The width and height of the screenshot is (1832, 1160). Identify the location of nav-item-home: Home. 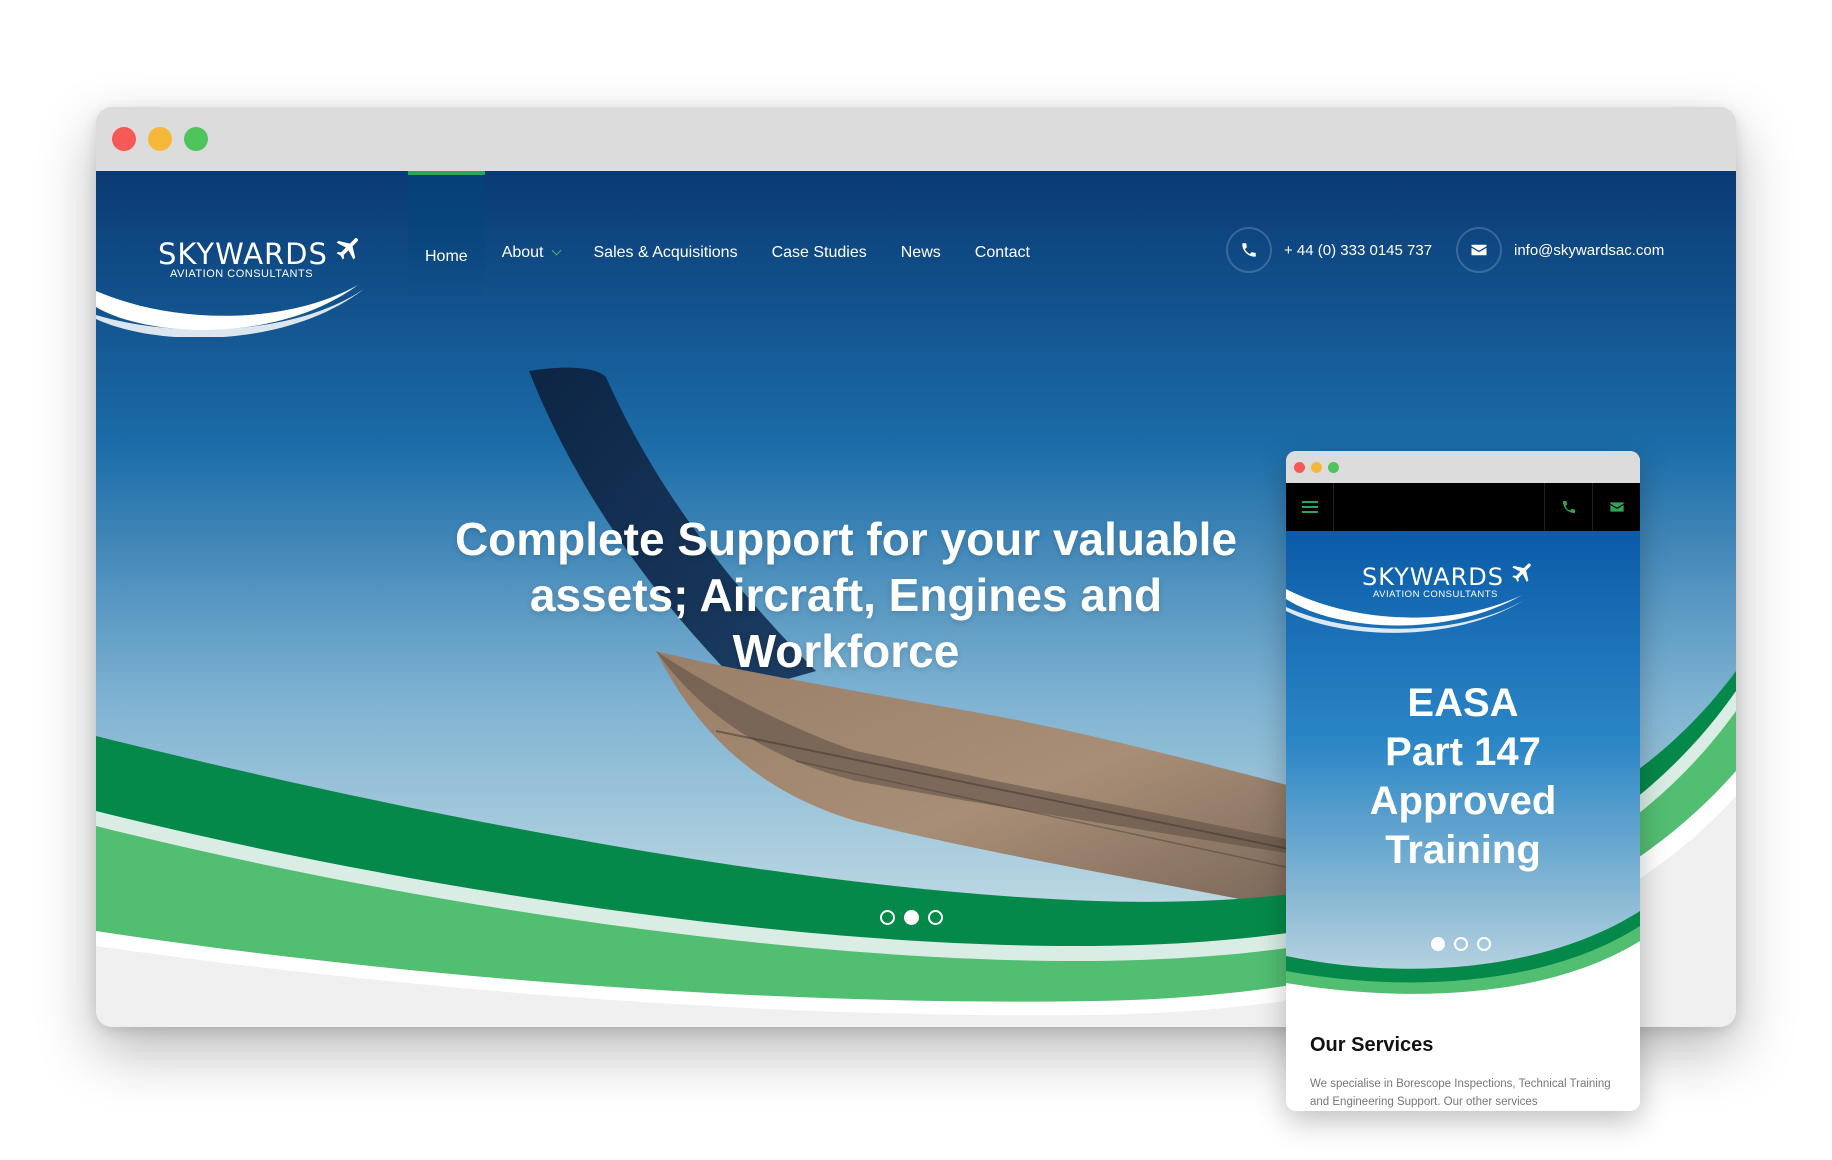
(446, 241).